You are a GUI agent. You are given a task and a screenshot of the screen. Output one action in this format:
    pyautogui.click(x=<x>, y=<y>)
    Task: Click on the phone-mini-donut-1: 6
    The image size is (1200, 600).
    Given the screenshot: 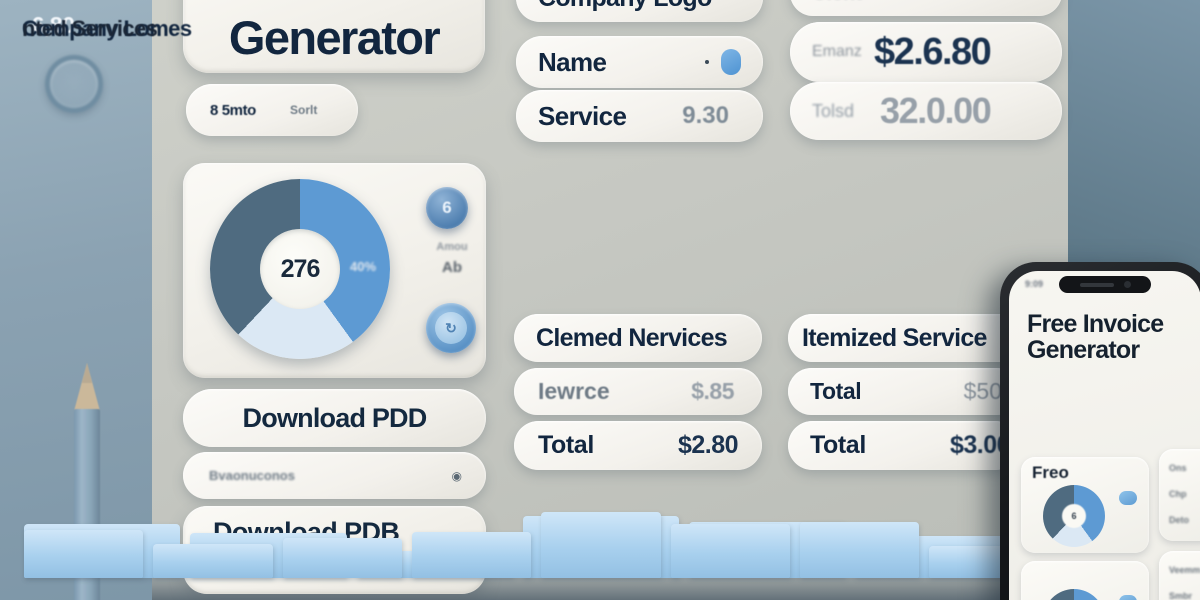 What is the action you would take?
    pyautogui.click(x=1074, y=516)
    